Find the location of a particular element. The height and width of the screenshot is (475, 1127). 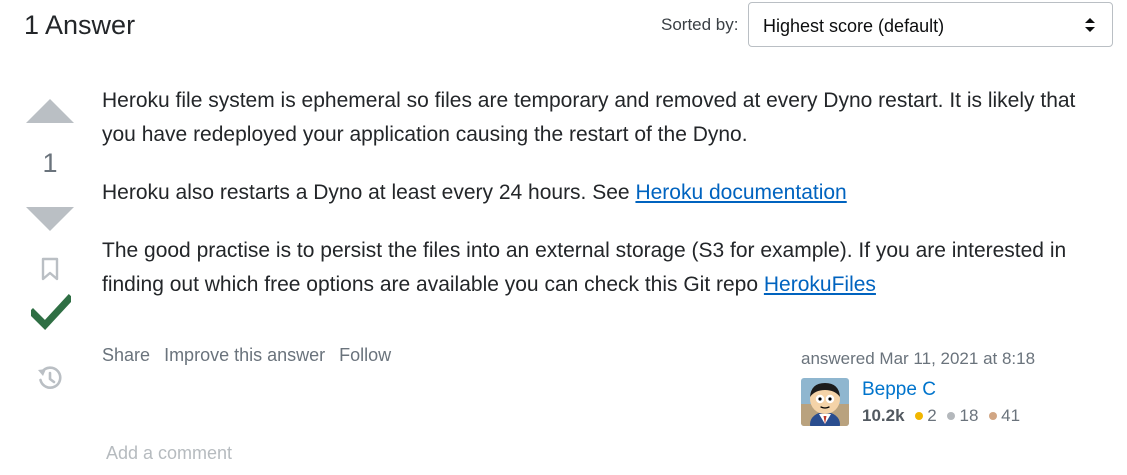

checkmark-icon is located at coordinates (51, 312).